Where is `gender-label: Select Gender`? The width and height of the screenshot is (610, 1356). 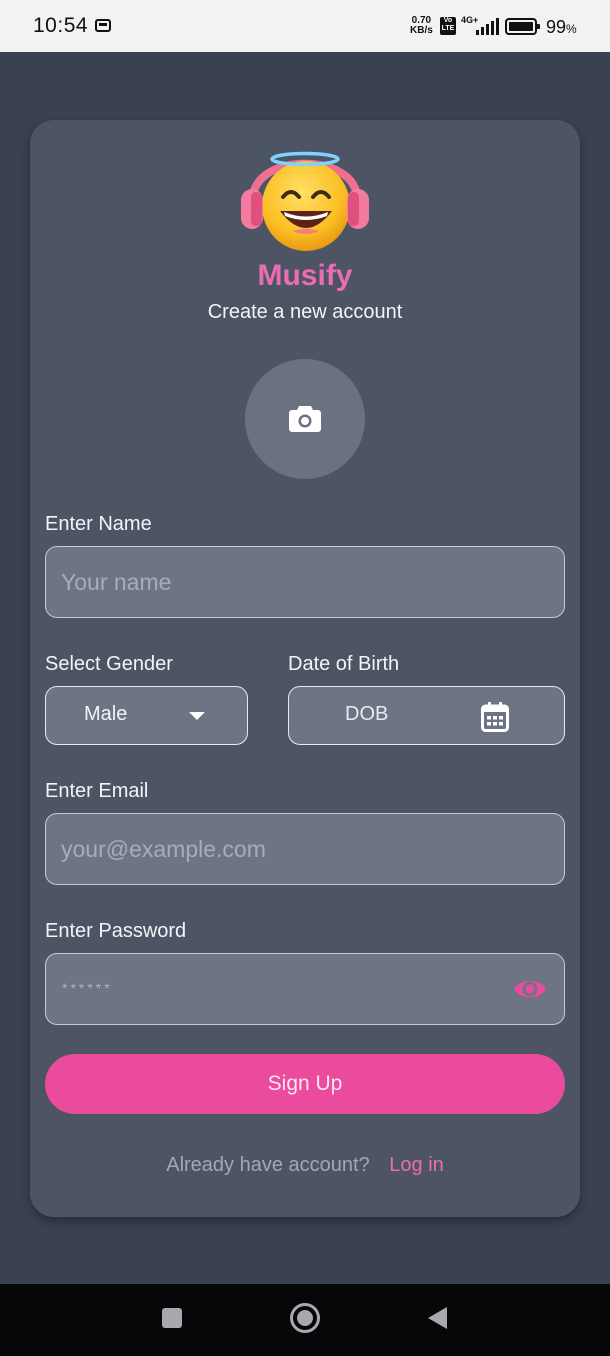
gender-label: Select Gender is located at coordinates (109, 664).